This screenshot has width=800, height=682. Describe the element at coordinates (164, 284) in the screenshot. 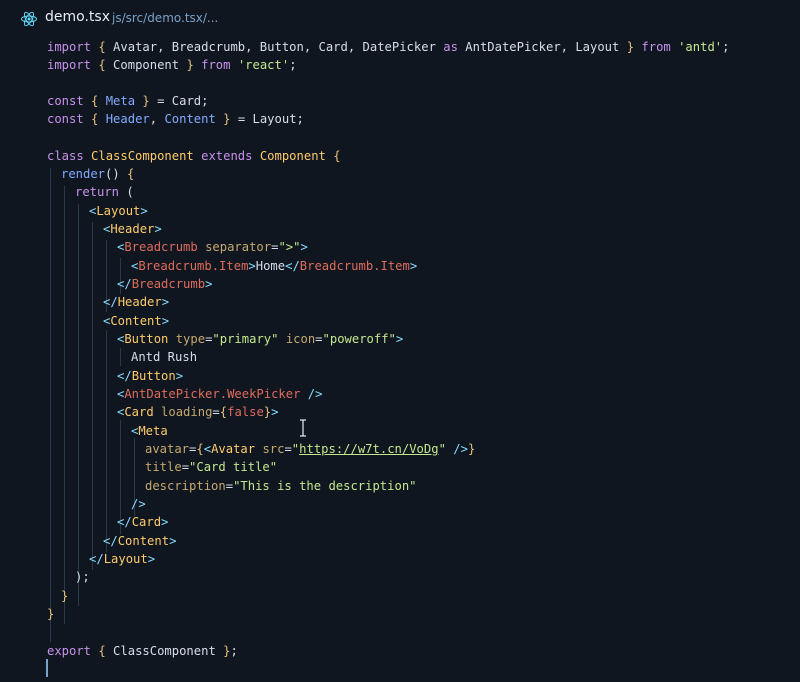

I see `code-line-14: </Breadcrumb>` at that location.